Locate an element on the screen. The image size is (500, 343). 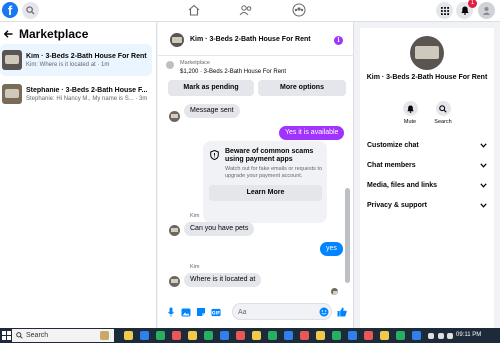
emoji-button is located at coordinates (324, 312).